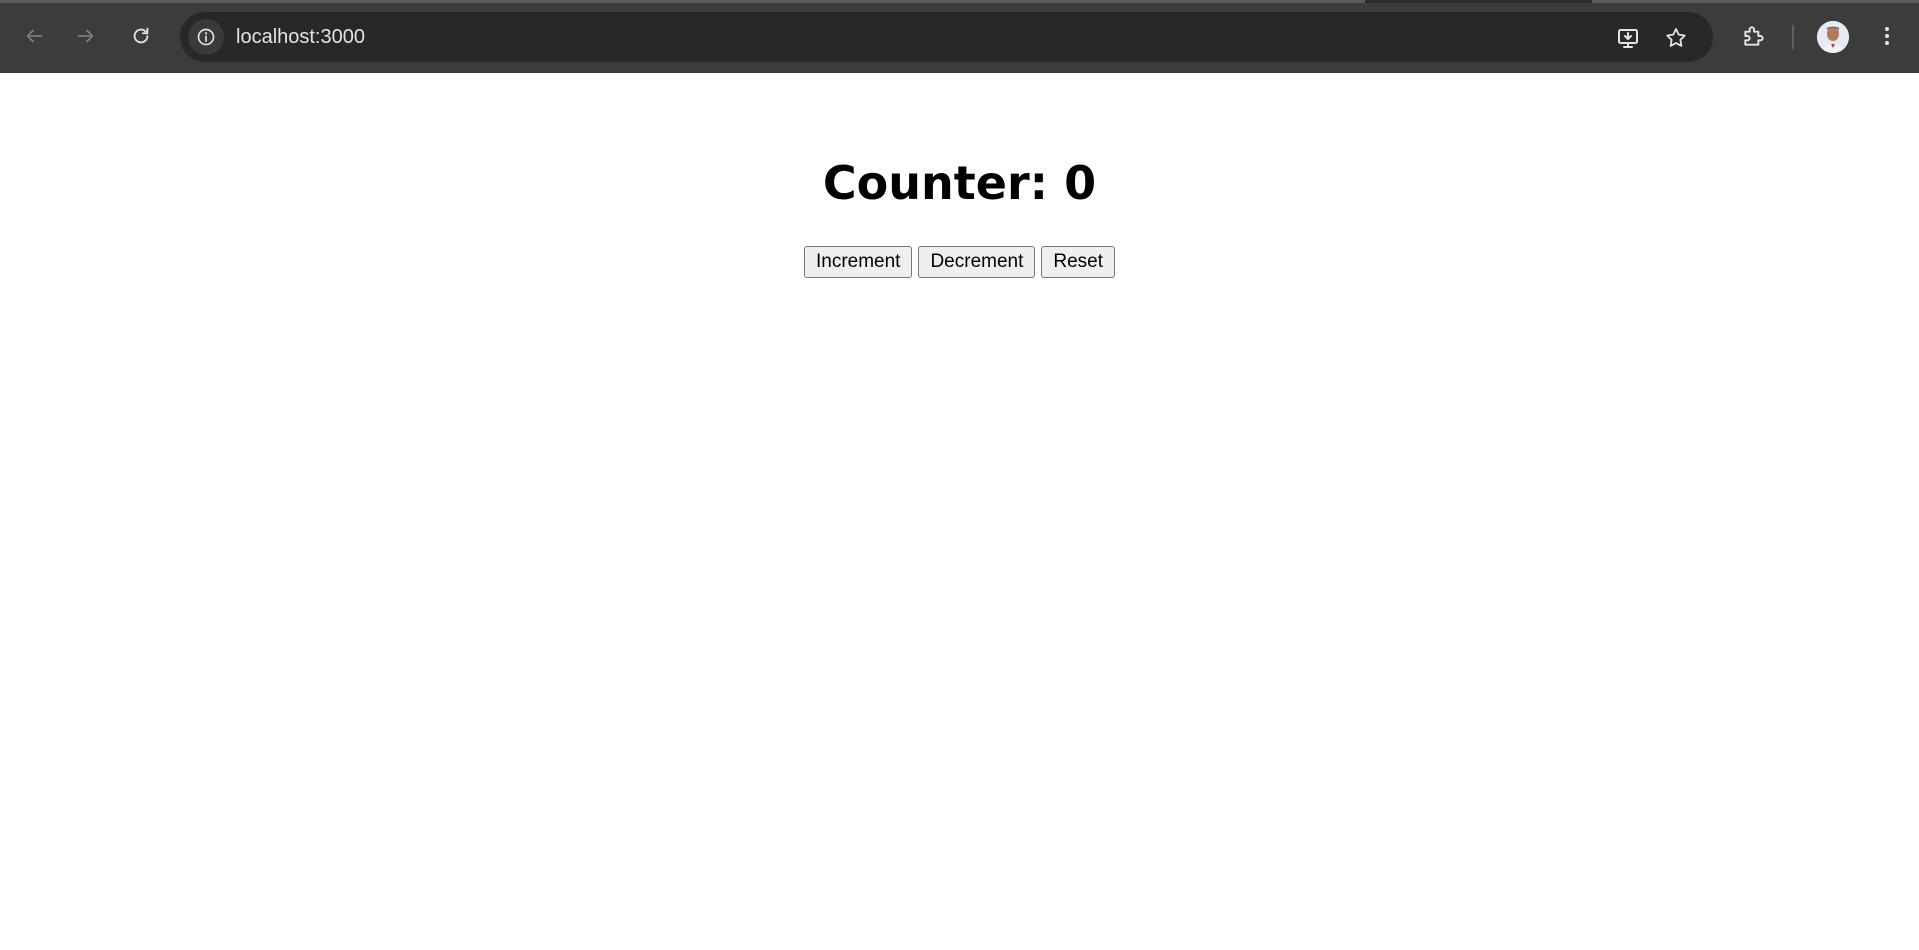  Describe the element at coordinates (300, 37) in the screenshot. I see `url-text: localhost:3000` at that location.